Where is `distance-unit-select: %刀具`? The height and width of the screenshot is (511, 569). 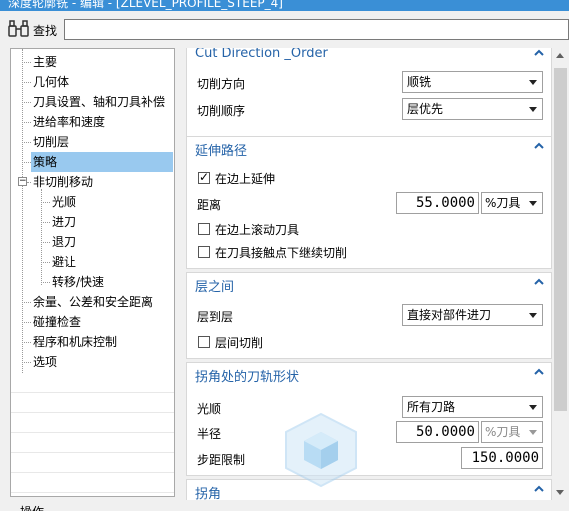
distance-unit-select: %刀具 is located at coordinates (512, 203).